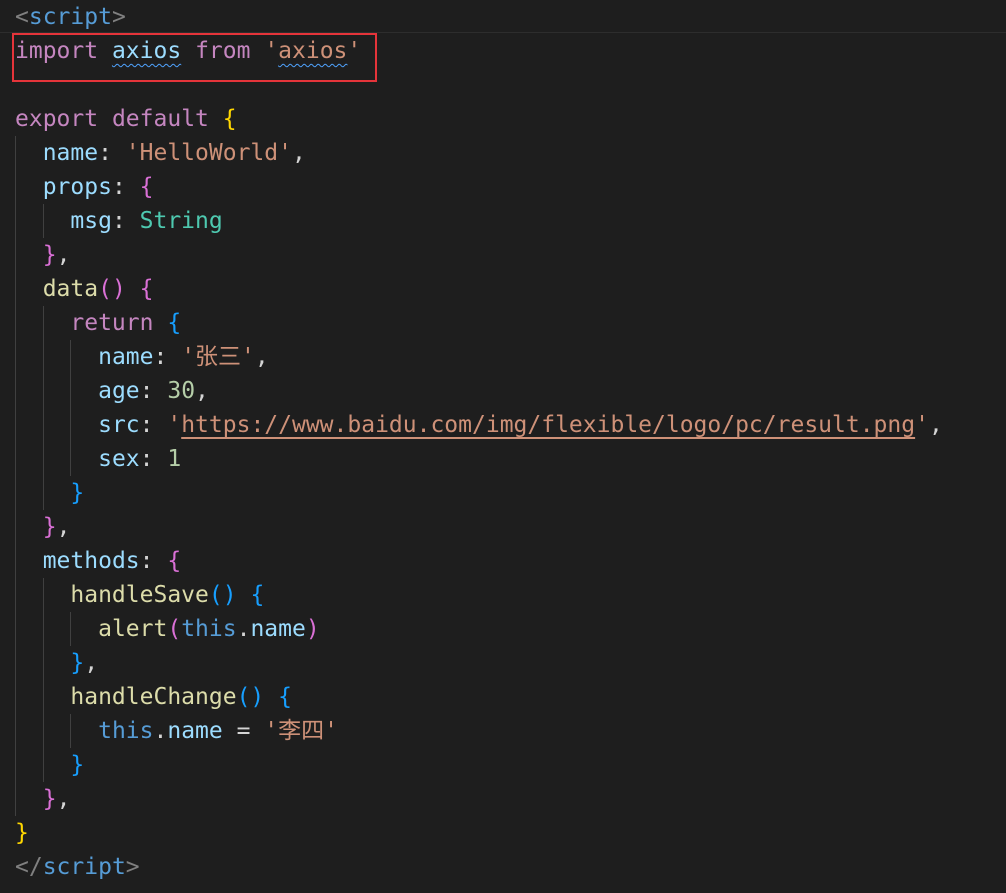  What do you see at coordinates (503, 867) in the screenshot?
I see `code-line: </script>` at bounding box center [503, 867].